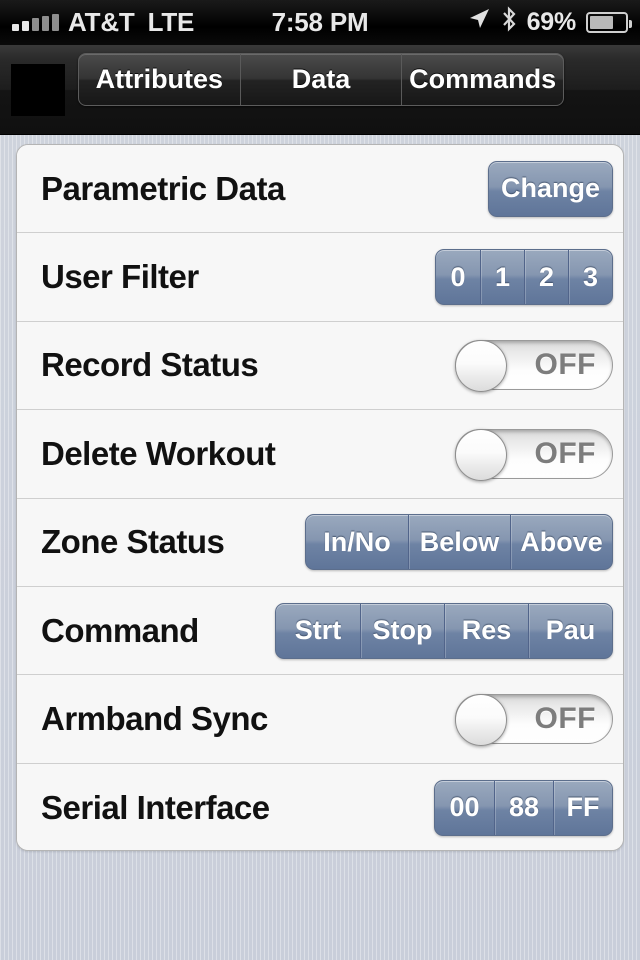 The image size is (640, 960). What do you see at coordinates (320, 189) in the screenshot?
I see `settings-row: Parametric Data Change` at bounding box center [320, 189].